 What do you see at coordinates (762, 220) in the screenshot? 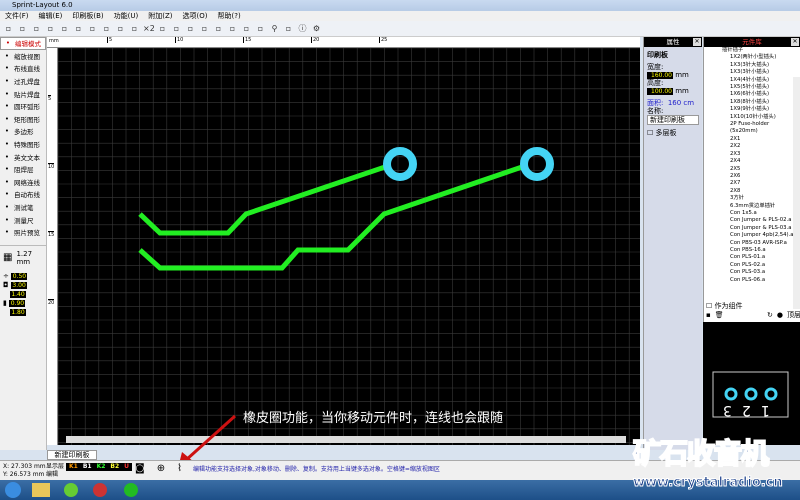
I see `tree-item: Con Jumper & PLS-02.a` at bounding box center [762, 220].